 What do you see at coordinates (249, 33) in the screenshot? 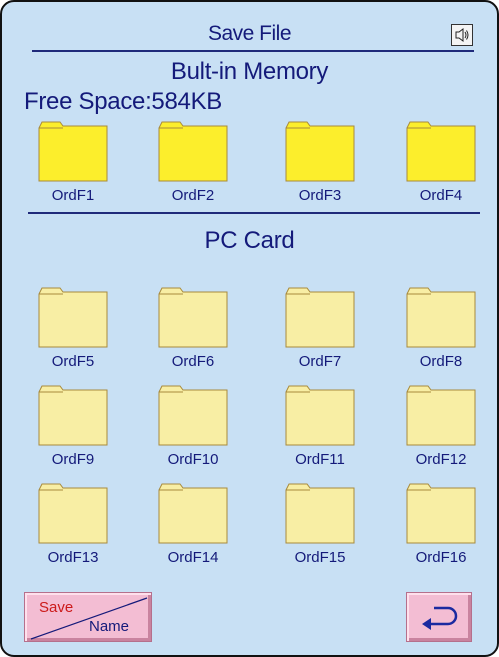
I see `page-title: Save File` at bounding box center [249, 33].